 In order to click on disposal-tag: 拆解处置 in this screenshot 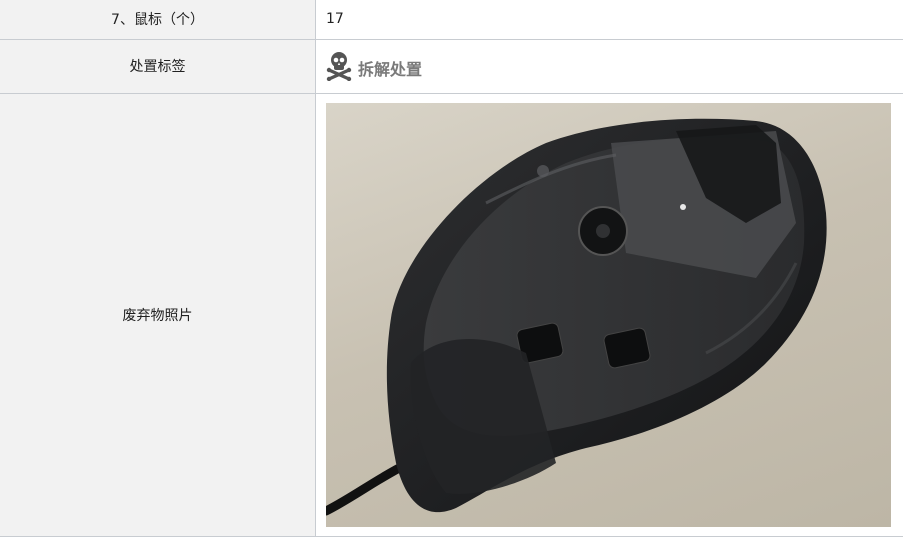, I will do `click(374, 68)`.